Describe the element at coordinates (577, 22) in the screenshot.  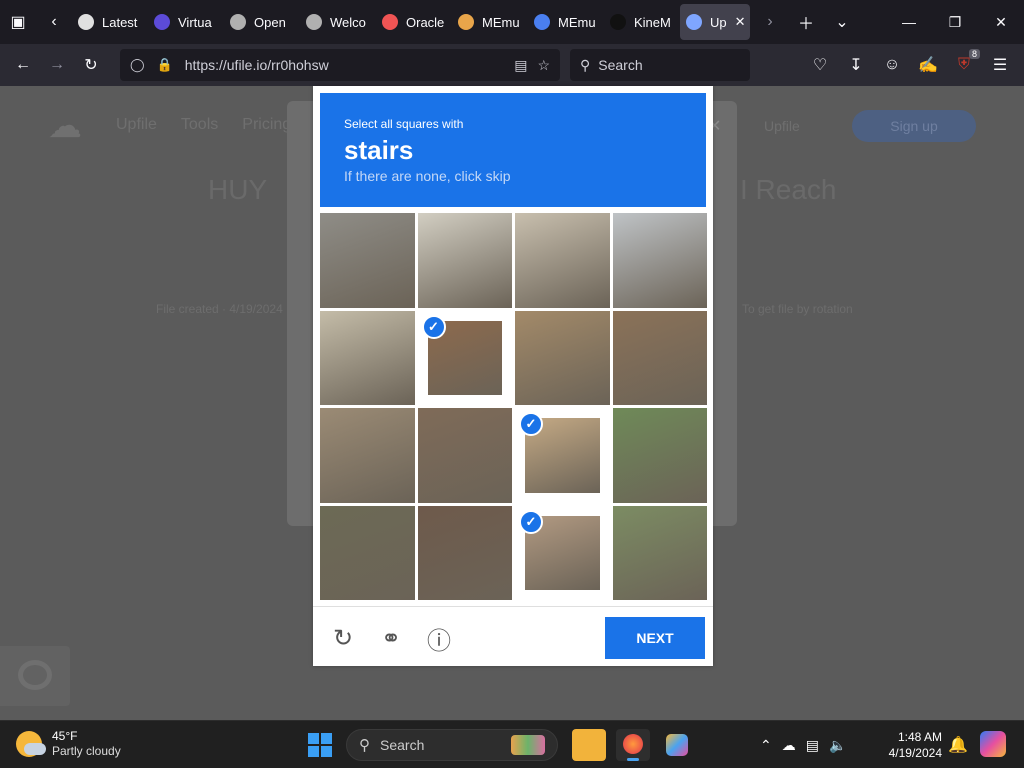
I see `tab-label: MEmu` at that location.